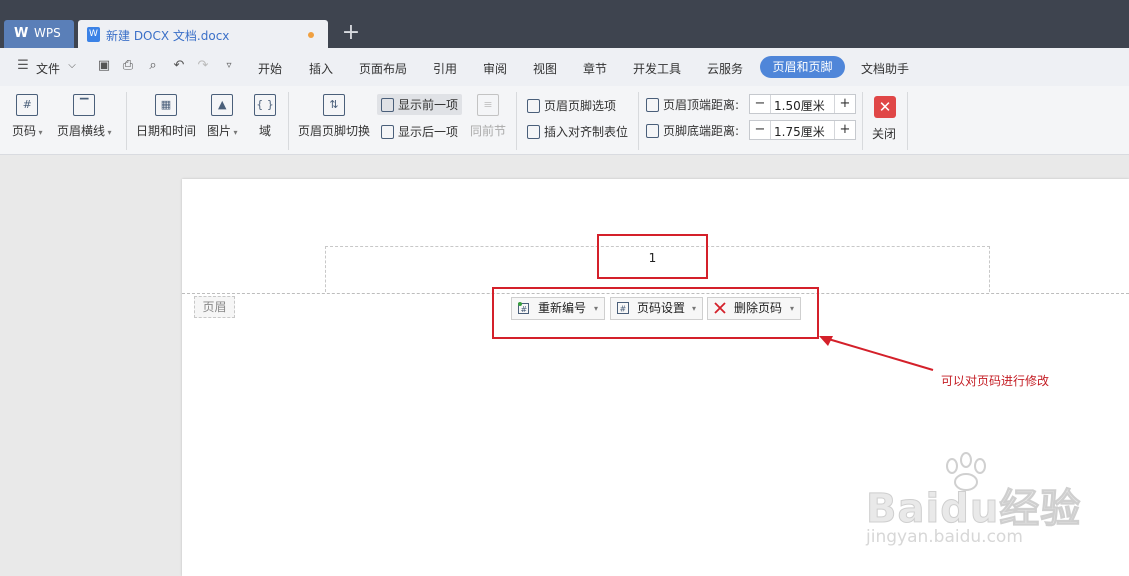 The width and height of the screenshot is (1129, 576). Describe the element at coordinates (428, 132) in the screenshot. I see `button-label: 显示后一项` at that location.